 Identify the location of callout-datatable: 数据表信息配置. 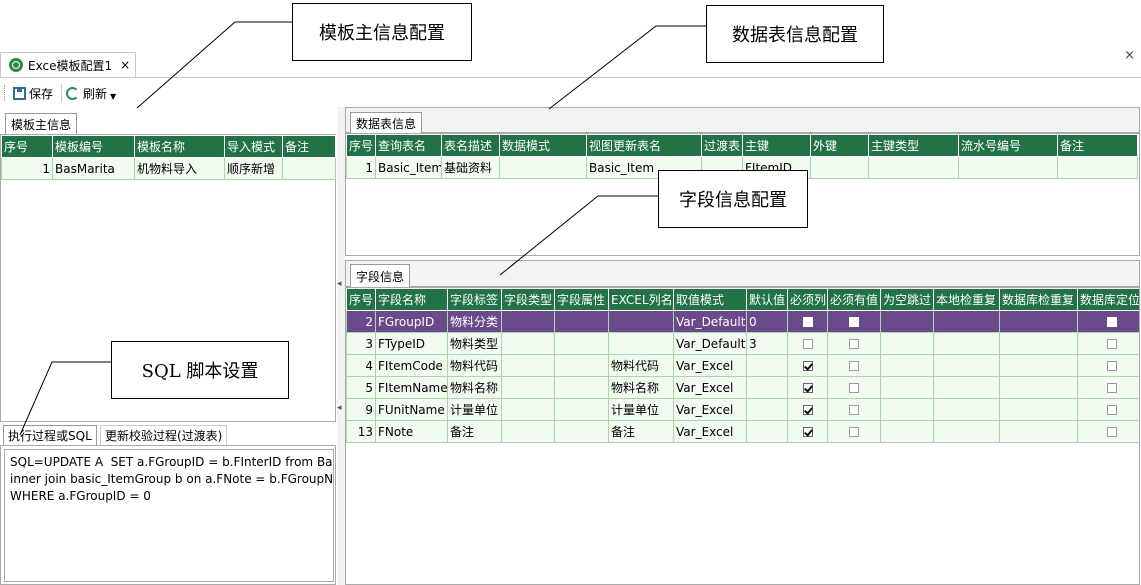
(795, 34).